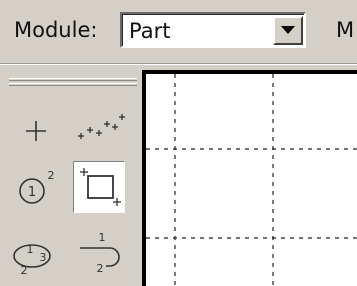  Describe the element at coordinates (345, 30) in the screenshot. I see `model-label-truncated: M` at that location.